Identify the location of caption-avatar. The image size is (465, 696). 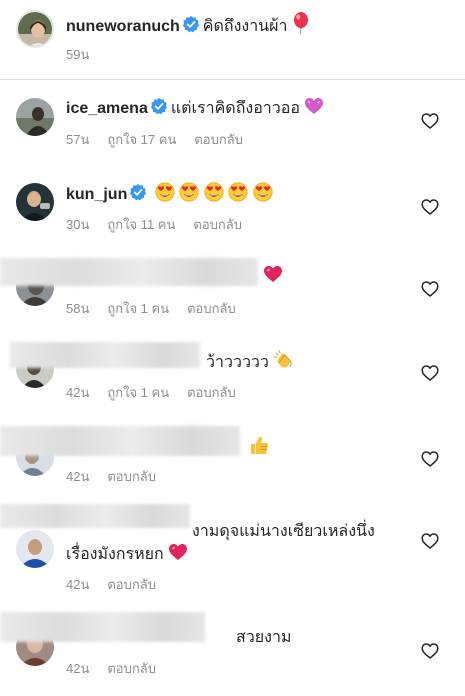
(35, 29).